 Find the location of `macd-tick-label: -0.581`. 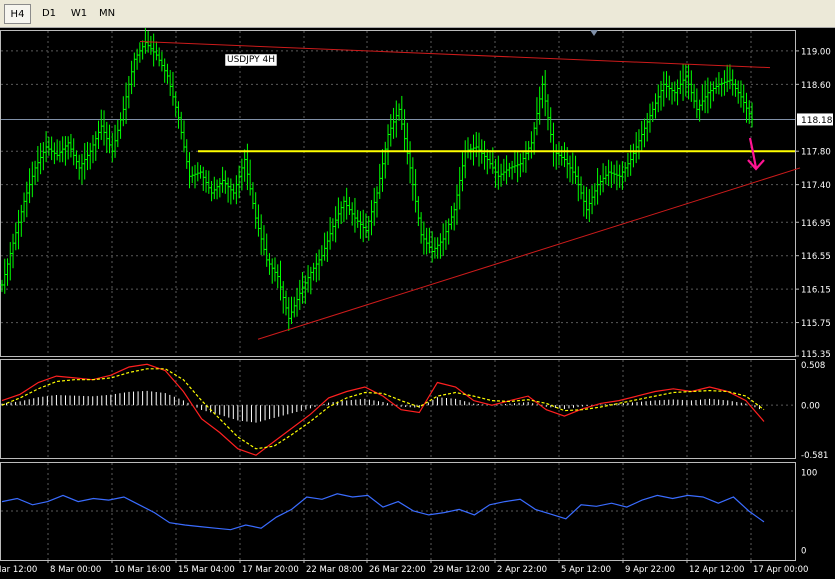

macd-tick-label: -0.581 is located at coordinates (814, 456).